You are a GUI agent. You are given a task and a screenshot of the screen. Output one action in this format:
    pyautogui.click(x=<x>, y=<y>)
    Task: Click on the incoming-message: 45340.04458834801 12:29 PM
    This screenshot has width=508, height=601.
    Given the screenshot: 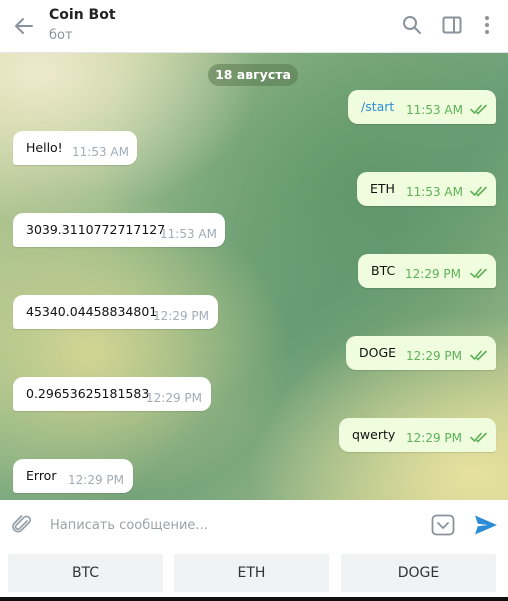 What is the action you would take?
    pyautogui.click(x=115, y=312)
    